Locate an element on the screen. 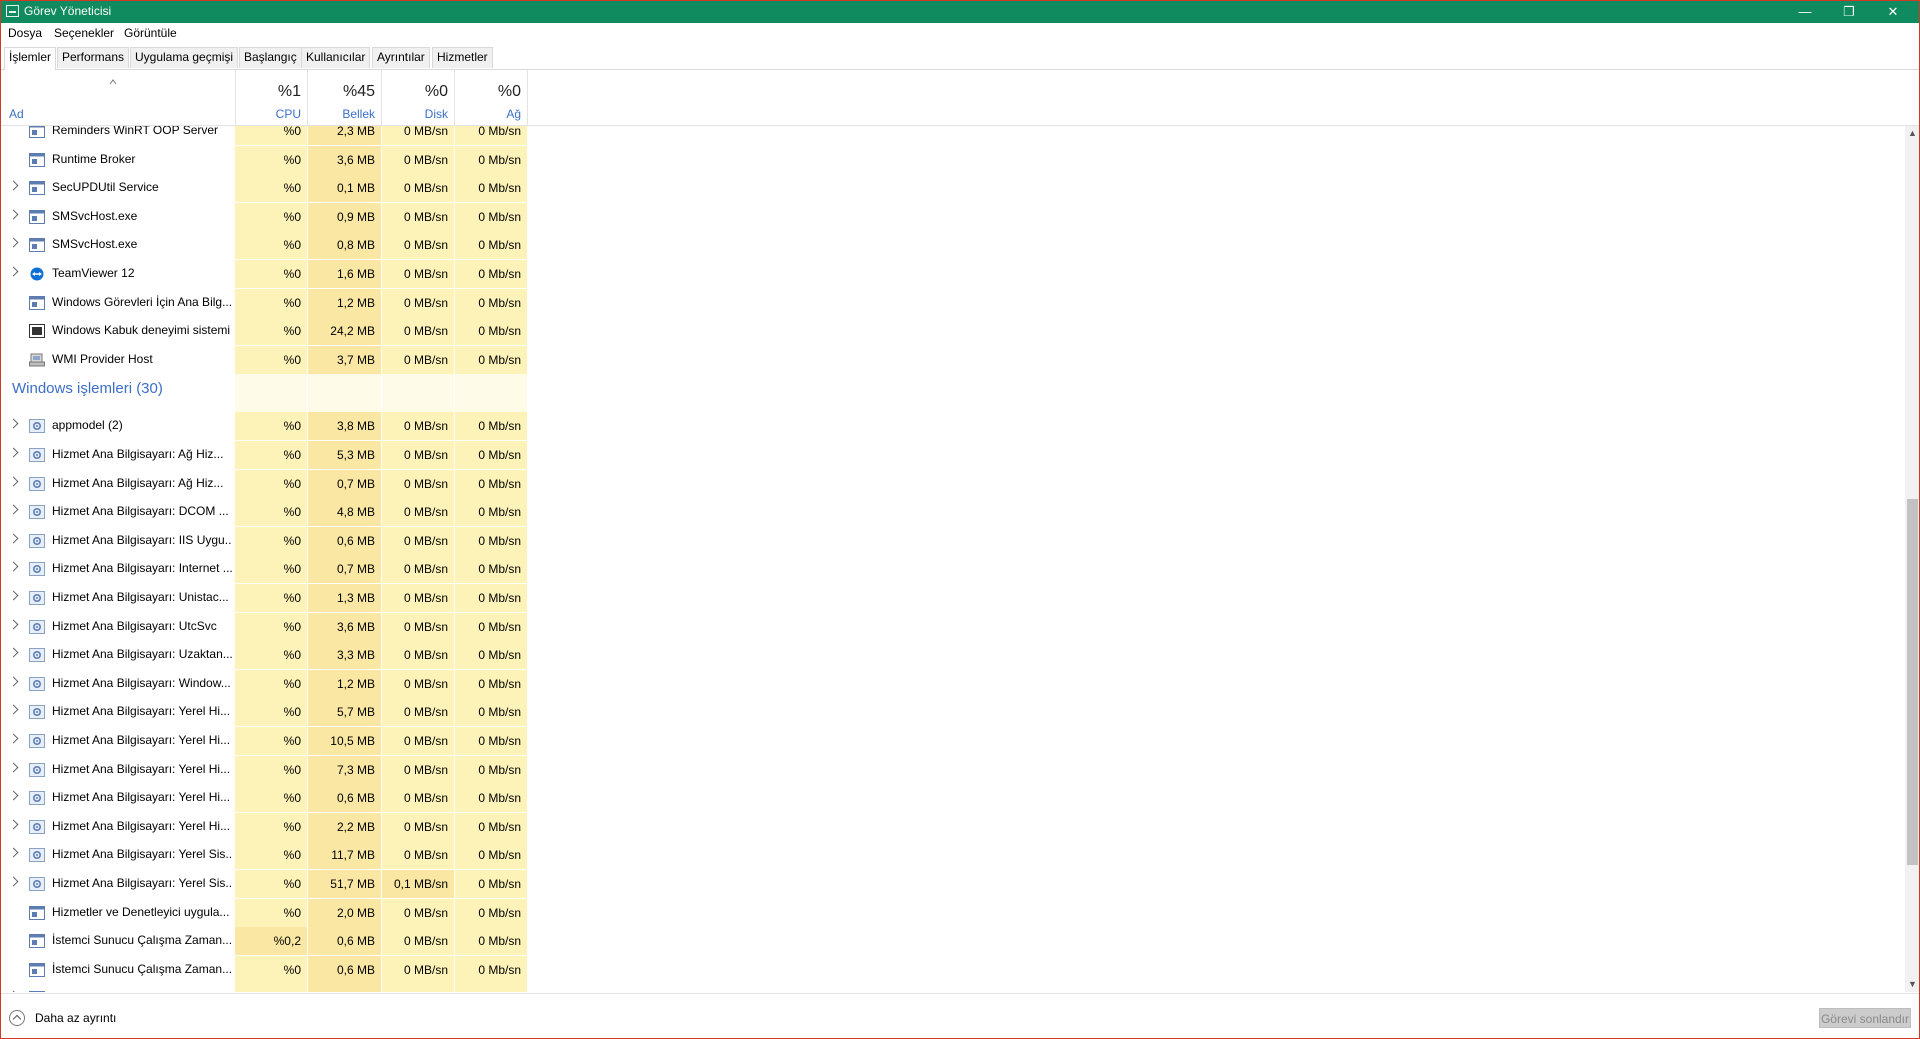 The width and height of the screenshot is (1920, 1039). tab-users: Kullanıcılar is located at coordinates (336, 57).